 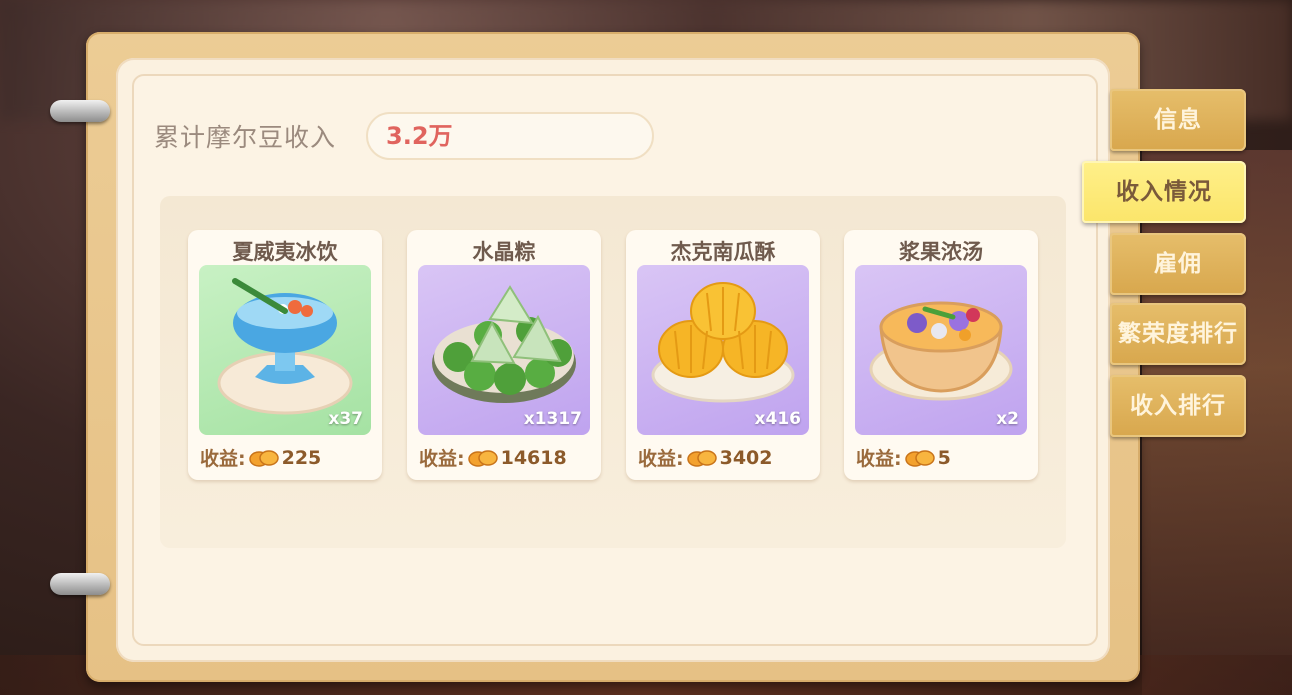 What do you see at coordinates (1164, 192) in the screenshot?
I see `tab-income: 收入情况` at bounding box center [1164, 192].